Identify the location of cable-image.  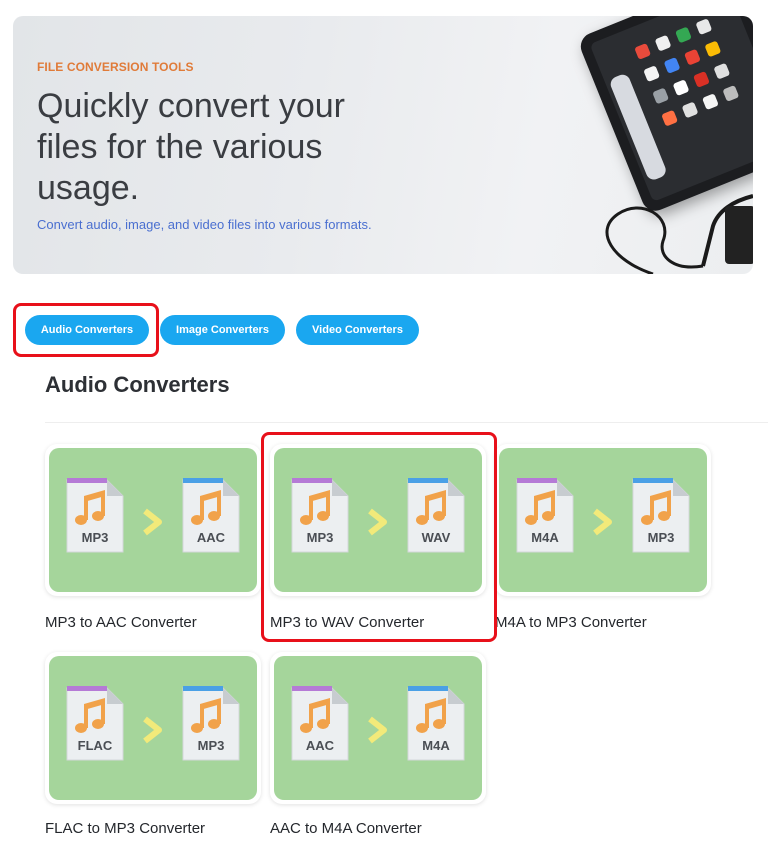
(679, 234).